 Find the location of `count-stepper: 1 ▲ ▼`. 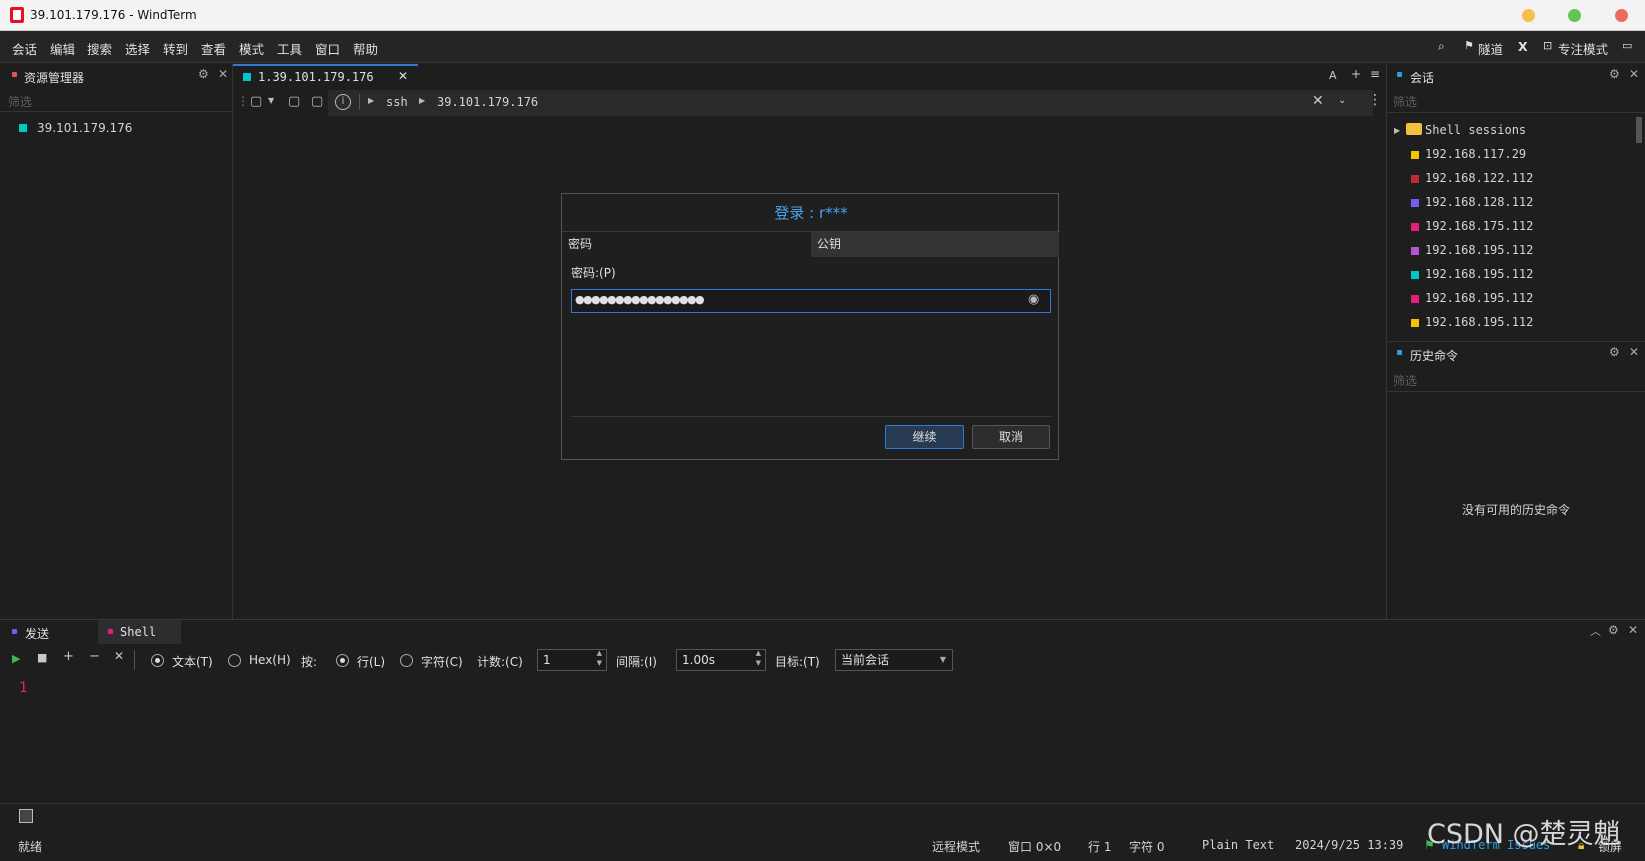

count-stepper: 1 ▲ ▼ is located at coordinates (572, 660).